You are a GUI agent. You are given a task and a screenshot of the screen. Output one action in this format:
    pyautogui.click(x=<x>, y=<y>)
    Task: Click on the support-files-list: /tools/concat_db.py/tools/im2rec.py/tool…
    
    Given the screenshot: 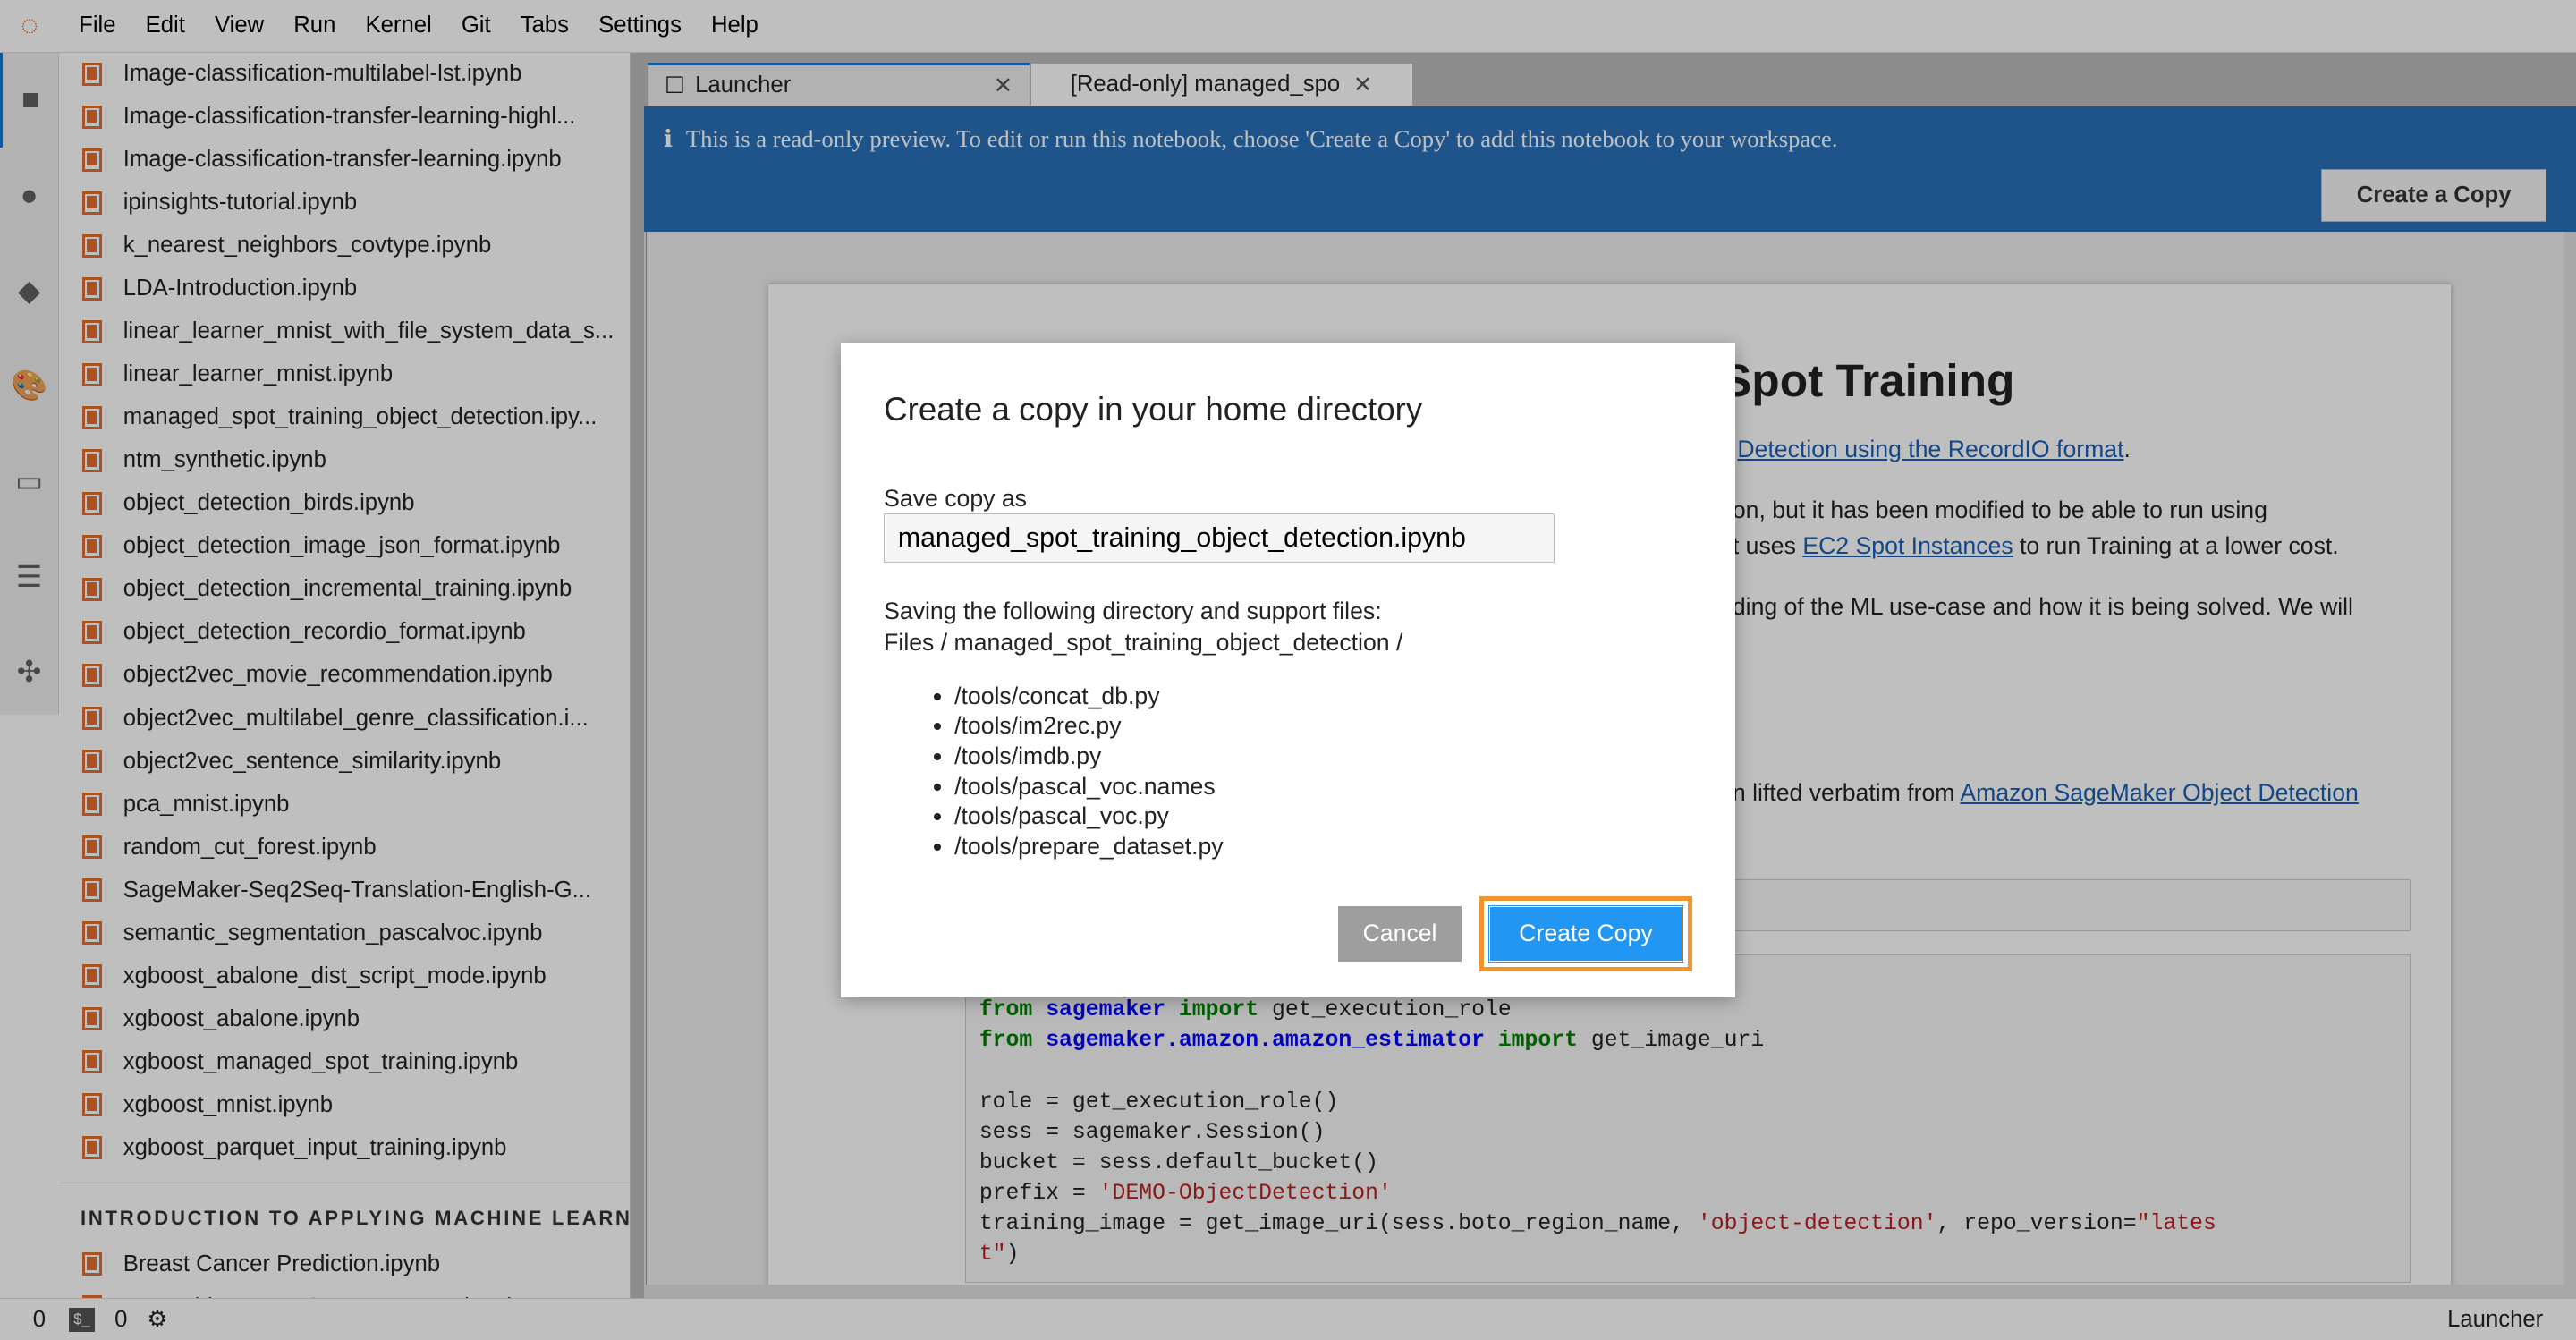 What is the action you would take?
    pyautogui.click(x=1288, y=772)
    